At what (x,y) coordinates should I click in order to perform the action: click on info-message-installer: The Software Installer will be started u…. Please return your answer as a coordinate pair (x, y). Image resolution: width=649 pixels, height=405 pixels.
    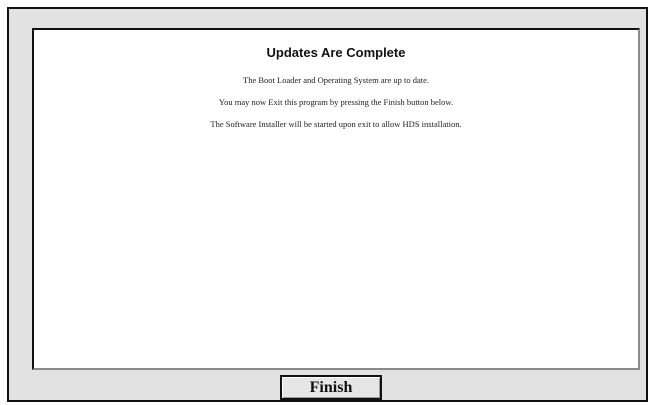
    Looking at the image, I should click on (336, 124).